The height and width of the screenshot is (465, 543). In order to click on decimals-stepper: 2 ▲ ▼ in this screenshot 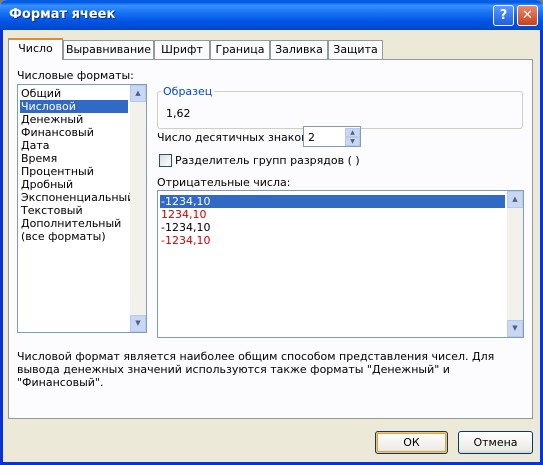, I will do `click(332, 136)`.